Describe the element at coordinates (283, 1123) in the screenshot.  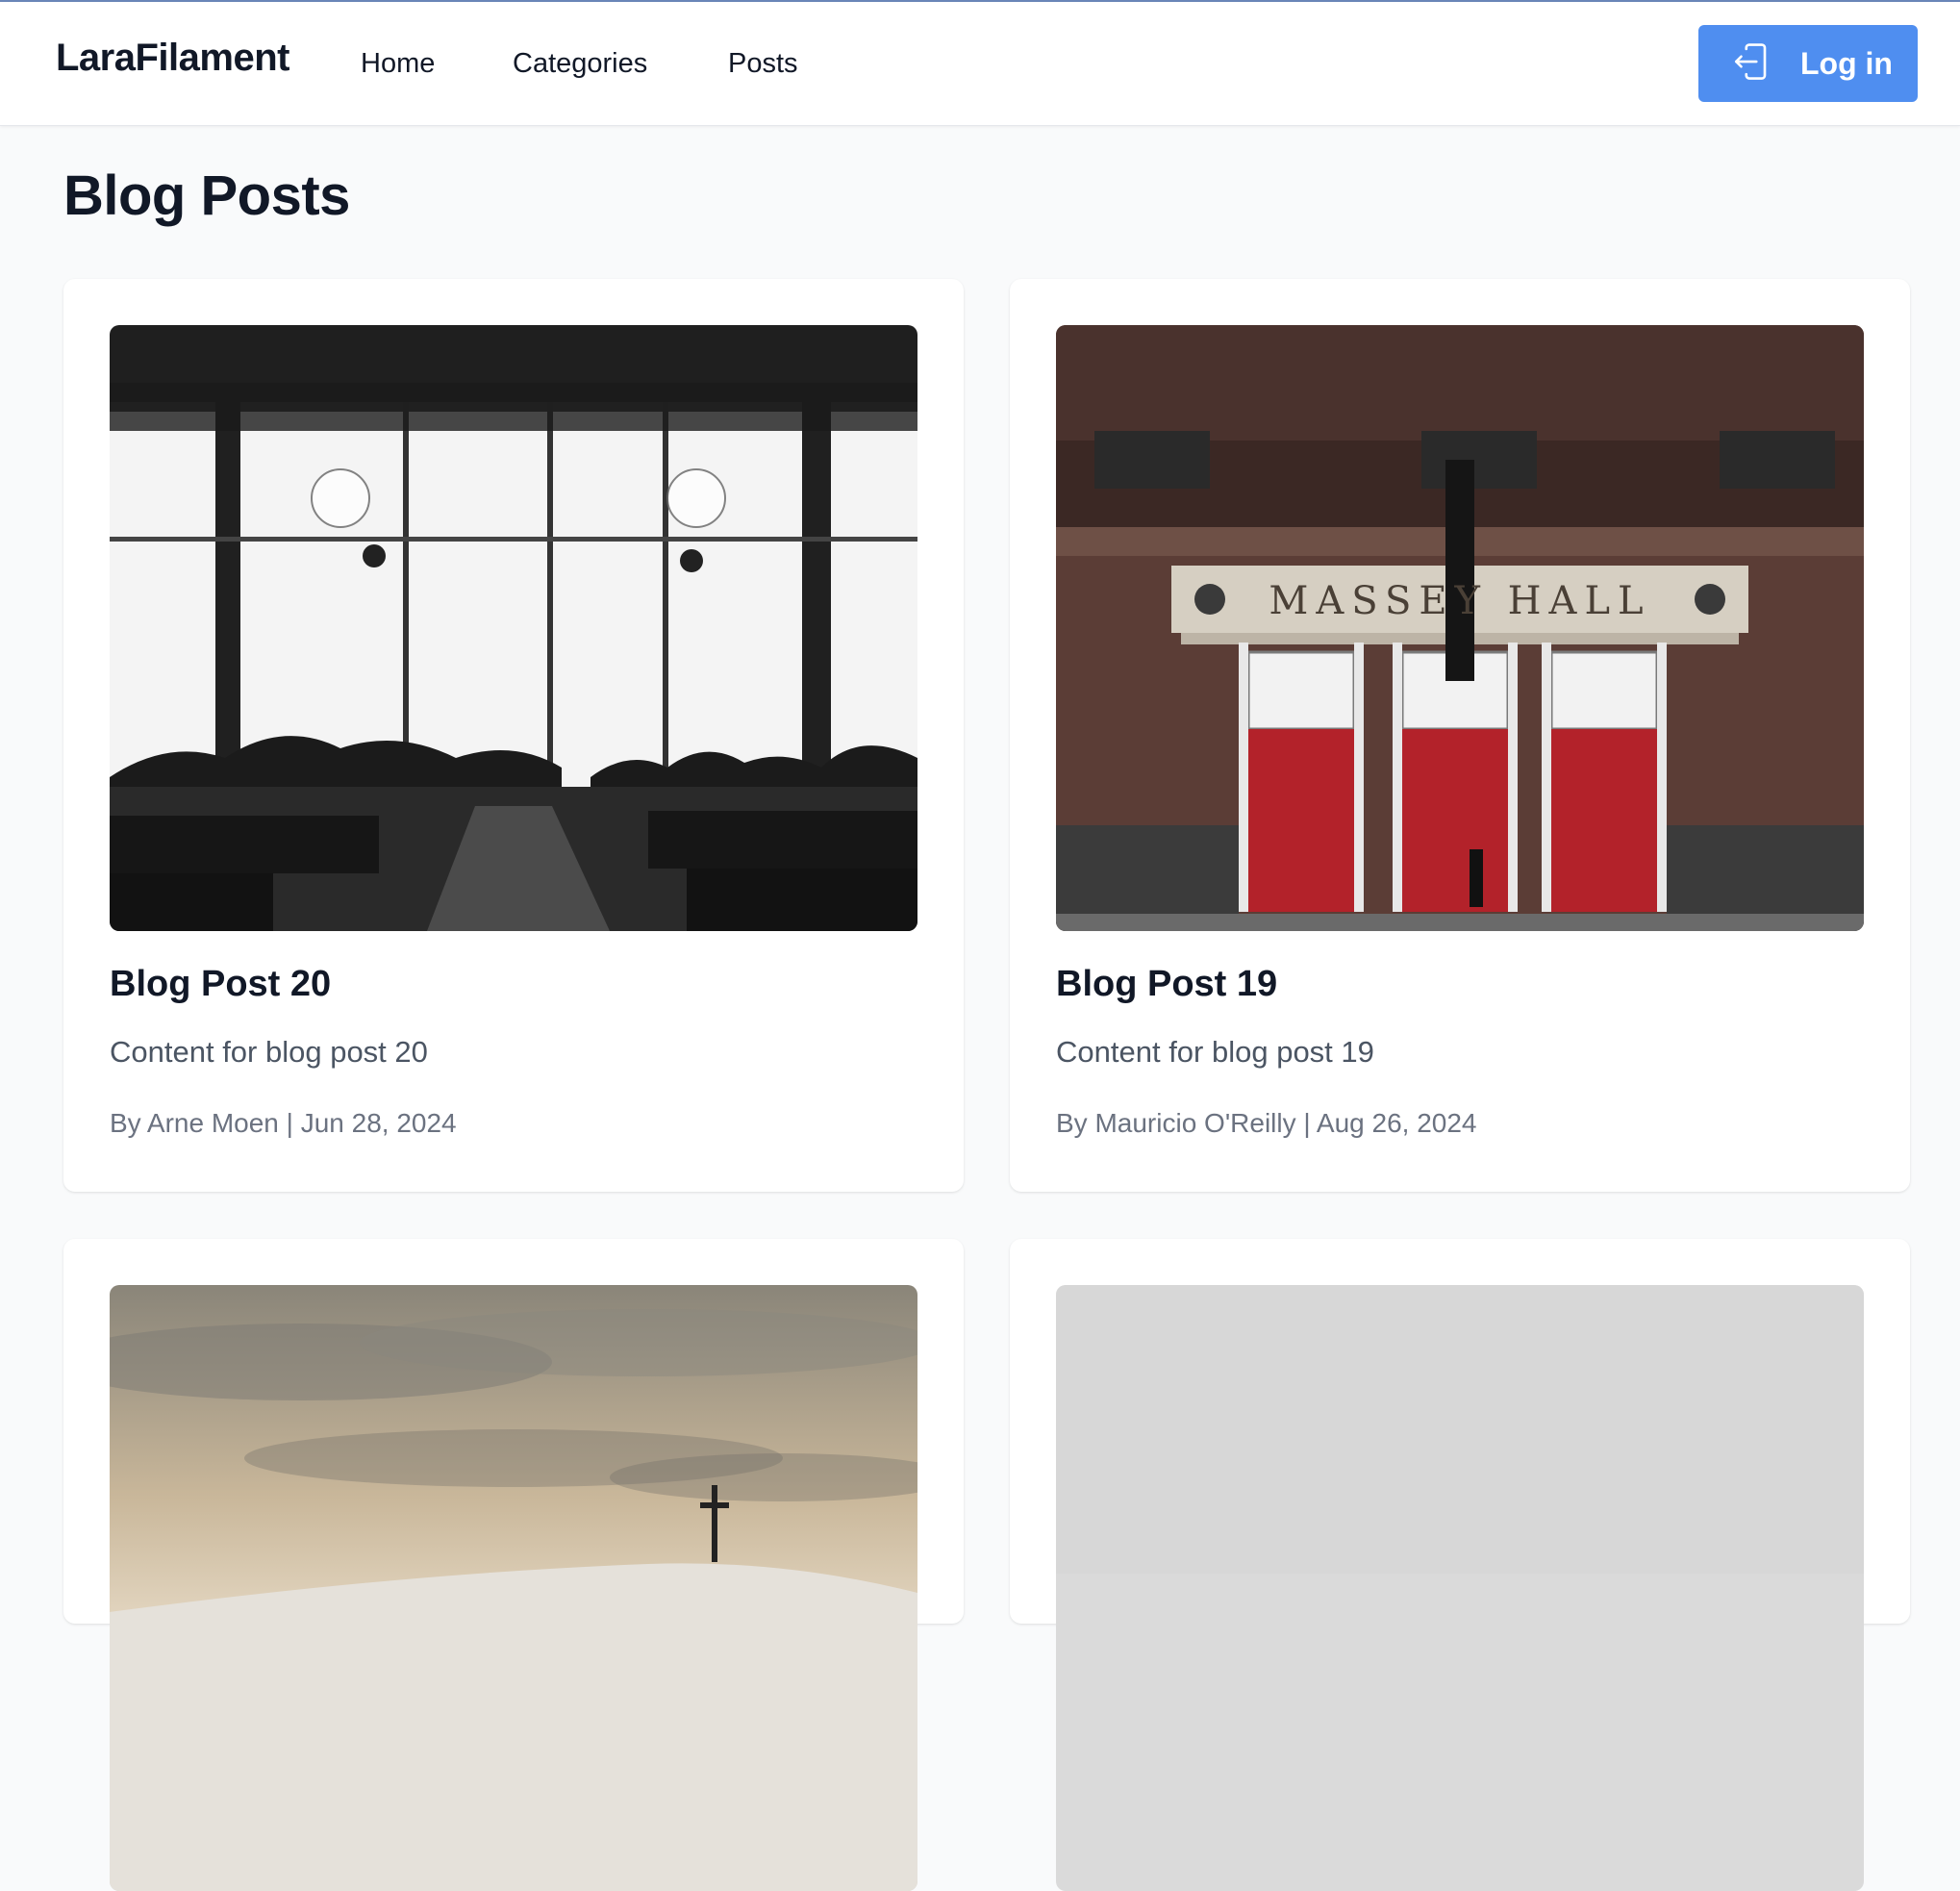
I see `post-meta: By Arne Moen | Jun 28, 2024` at that location.